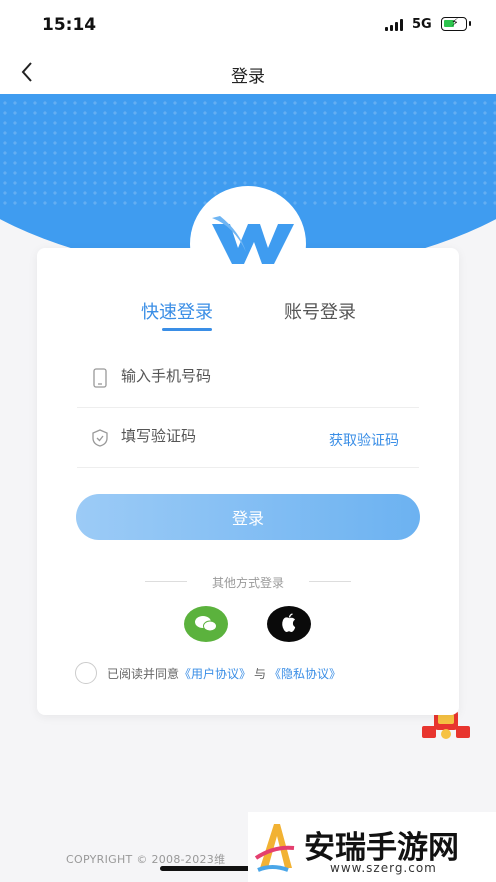 Image resolution: width=496 pixels, height=882 pixels. What do you see at coordinates (100, 438) in the screenshot?
I see `shield-icon` at bounding box center [100, 438].